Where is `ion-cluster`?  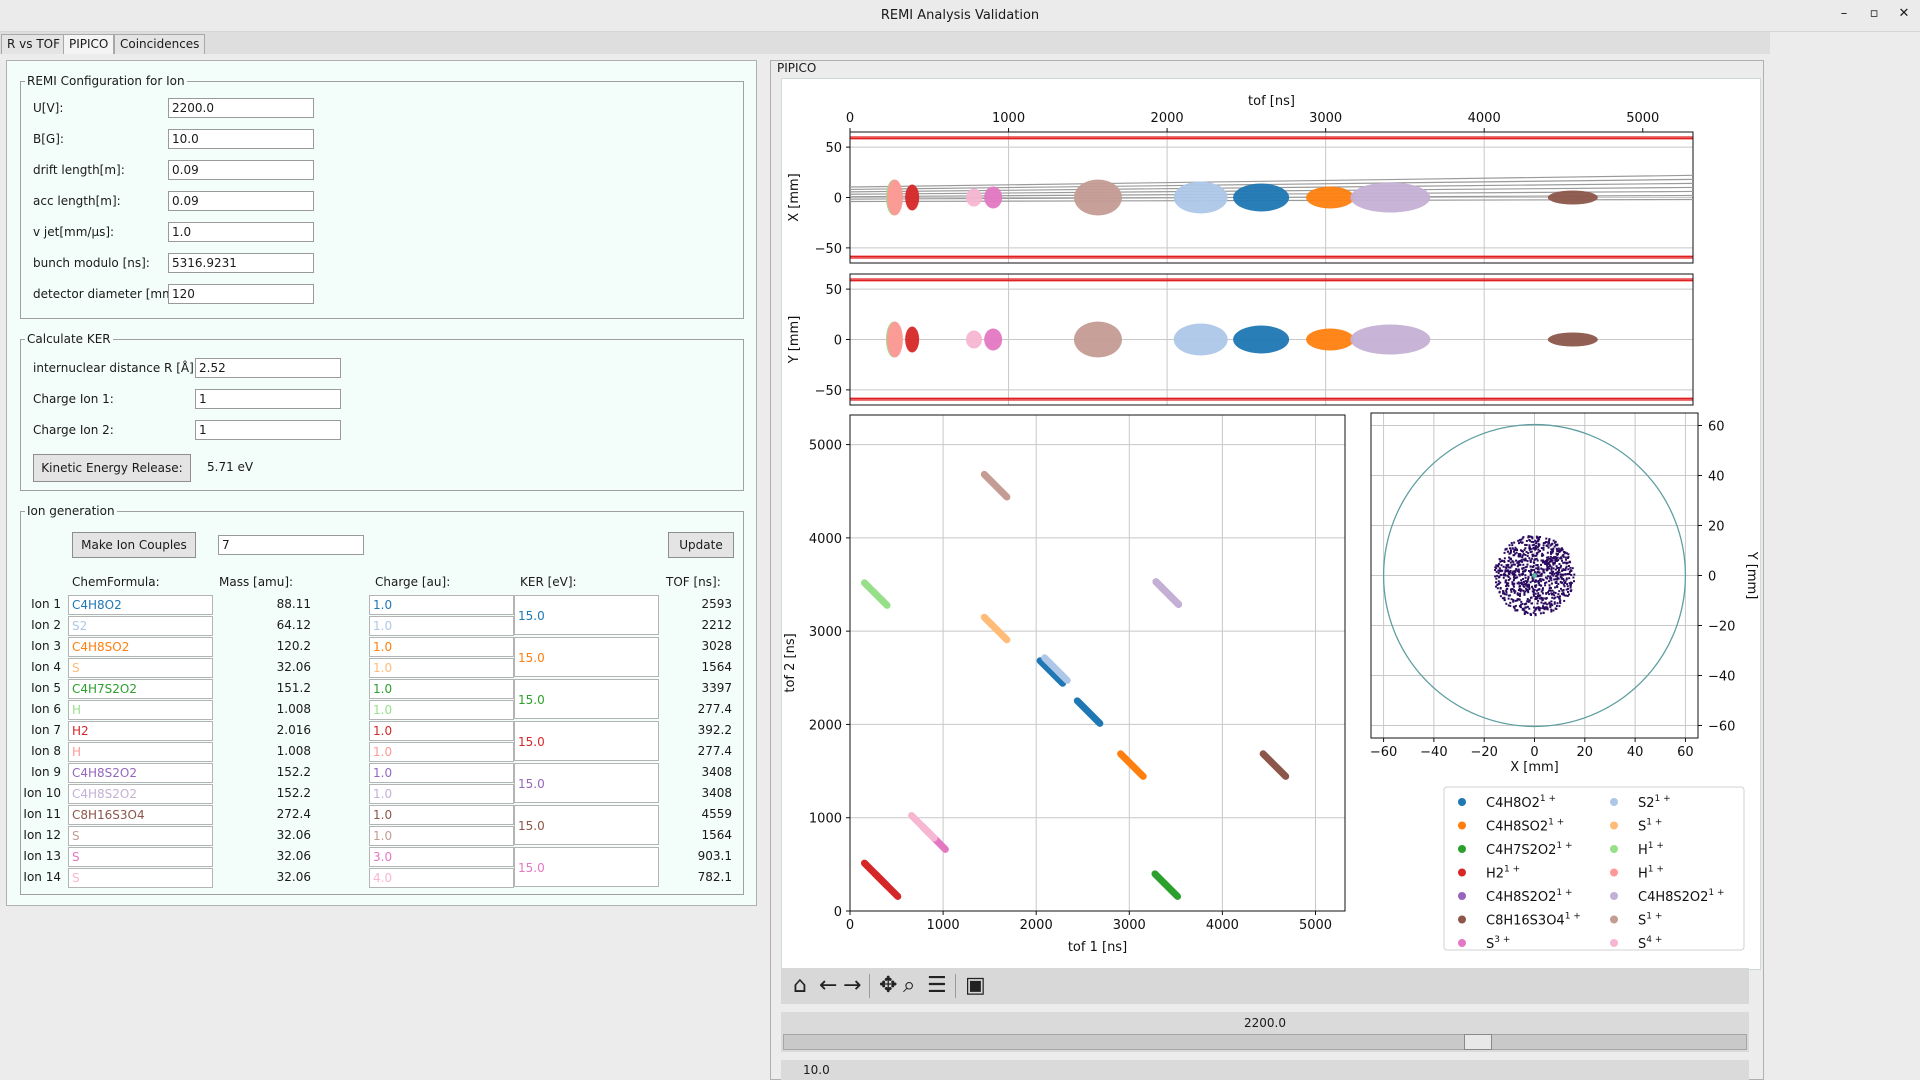 ion-cluster is located at coordinates (1330, 339).